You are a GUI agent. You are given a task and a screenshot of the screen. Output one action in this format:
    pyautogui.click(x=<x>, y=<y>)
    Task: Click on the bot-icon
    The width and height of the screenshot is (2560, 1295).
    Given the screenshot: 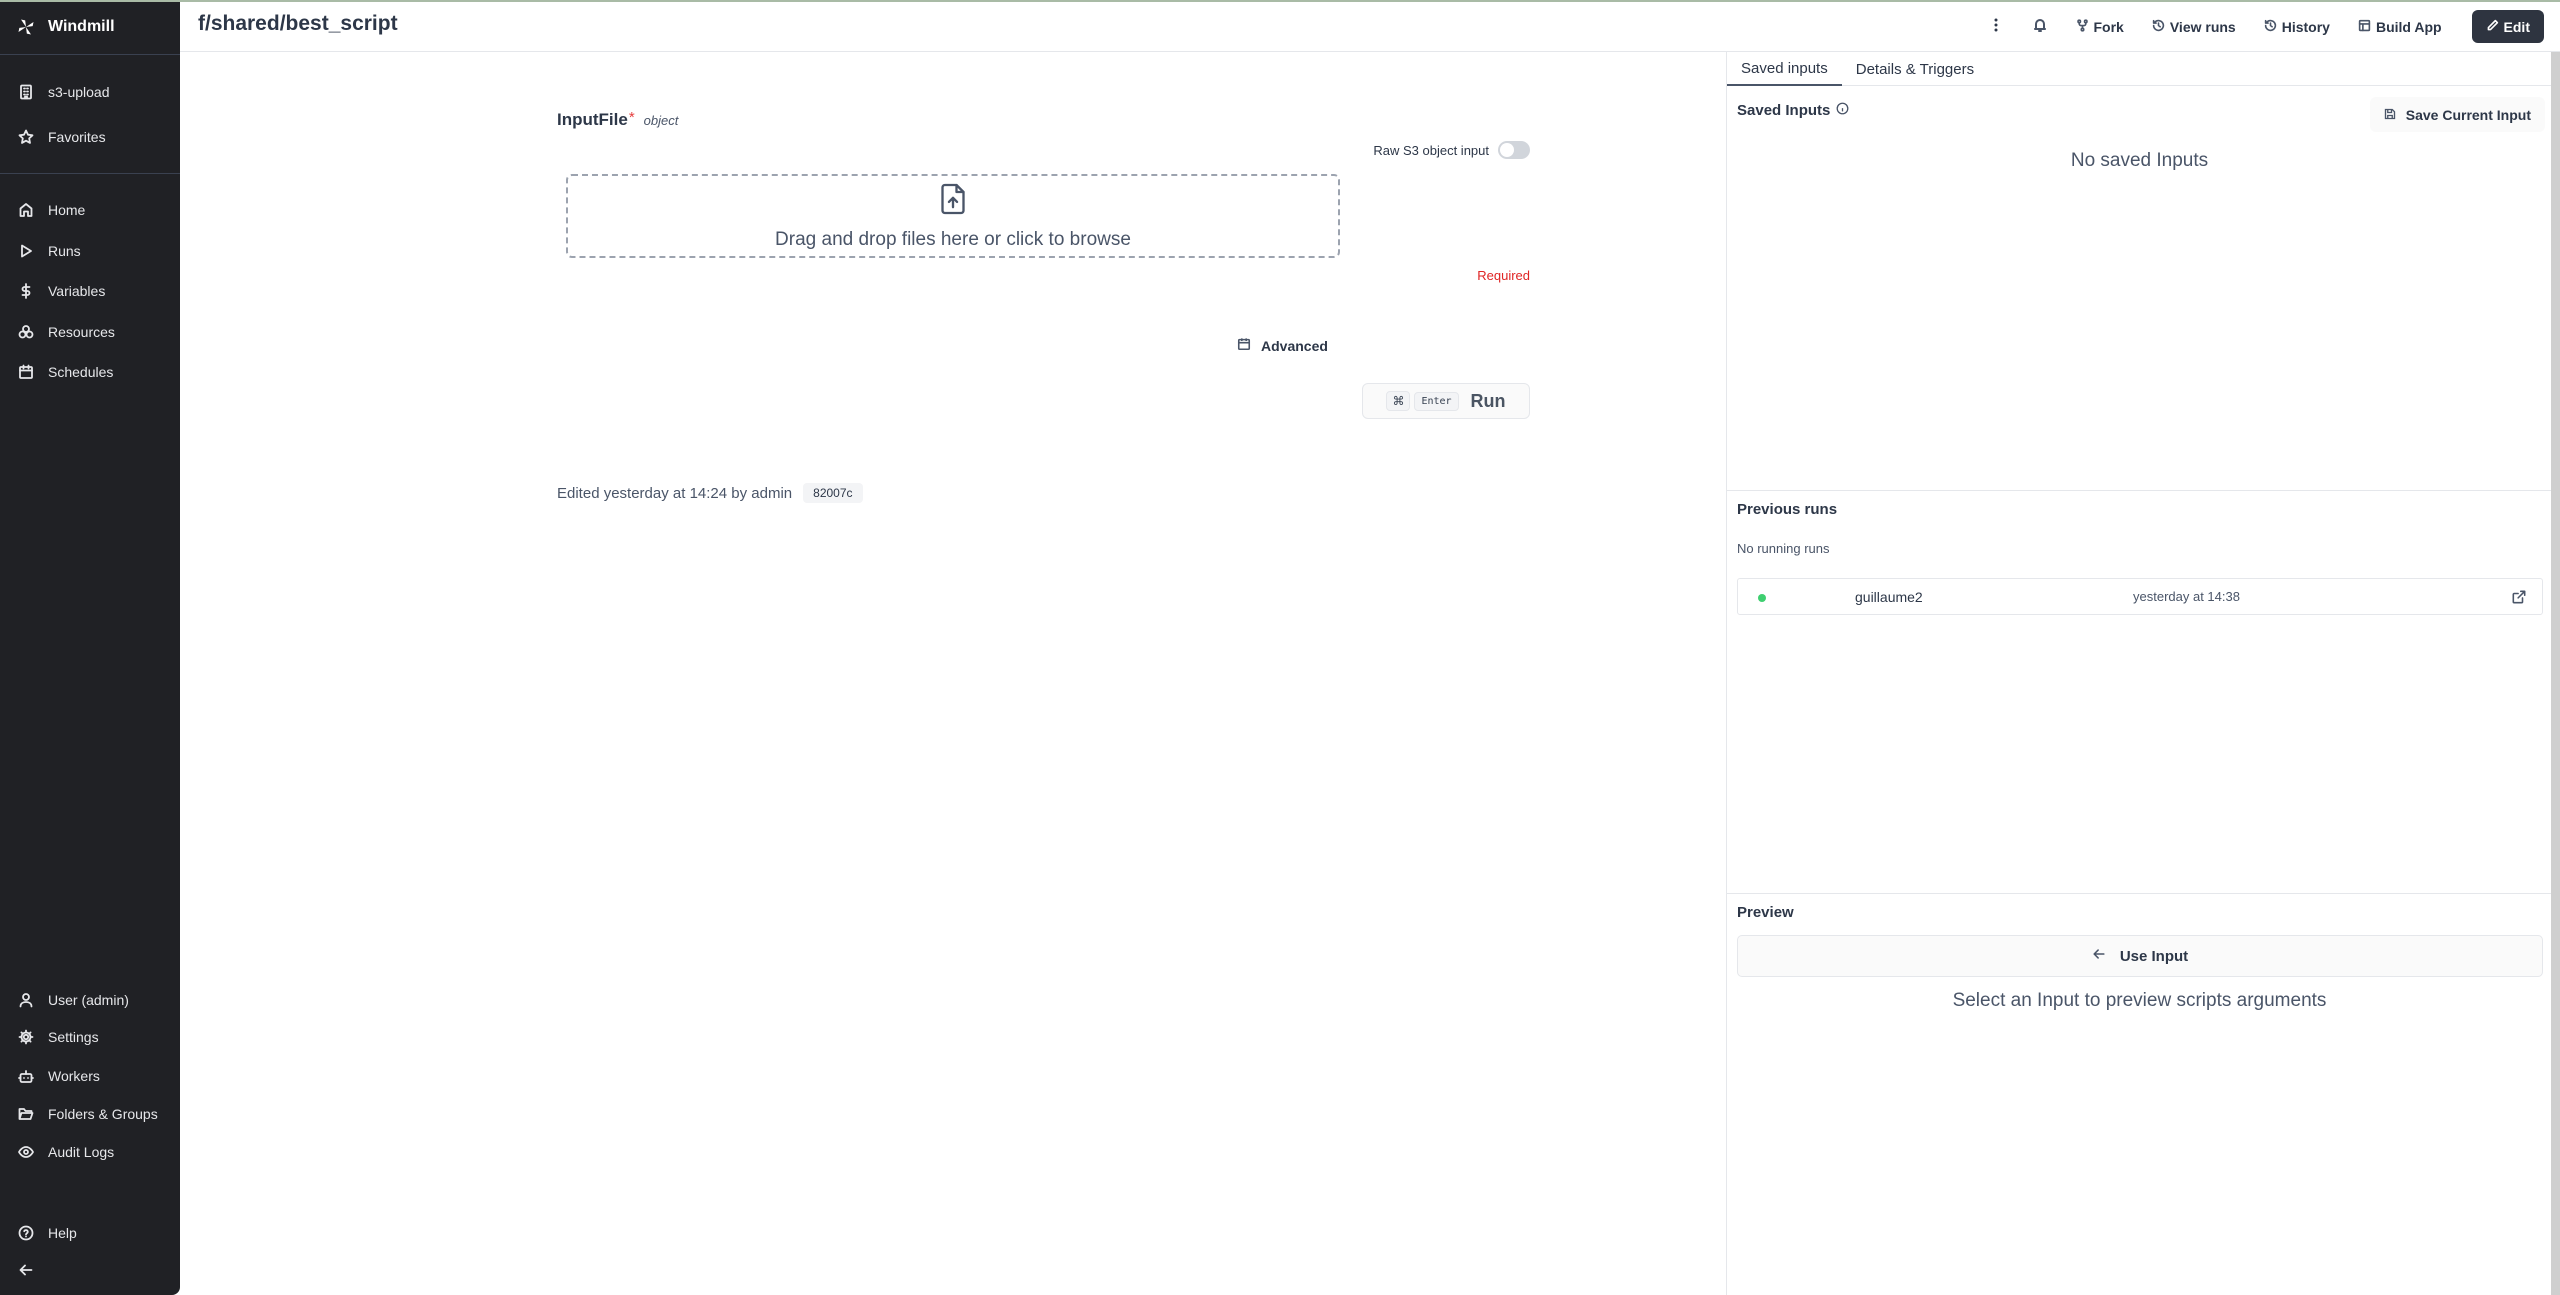 What is the action you would take?
    pyautogui.click(x=26, y=1076)
    